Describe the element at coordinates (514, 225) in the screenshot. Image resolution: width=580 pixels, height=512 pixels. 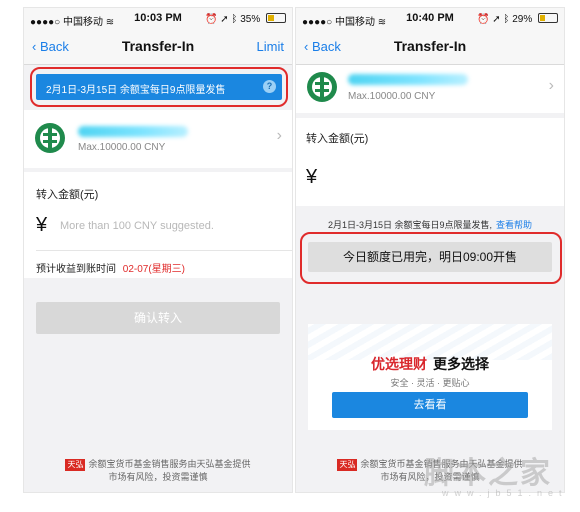
I see `help-link: 查看帮助` at that location.